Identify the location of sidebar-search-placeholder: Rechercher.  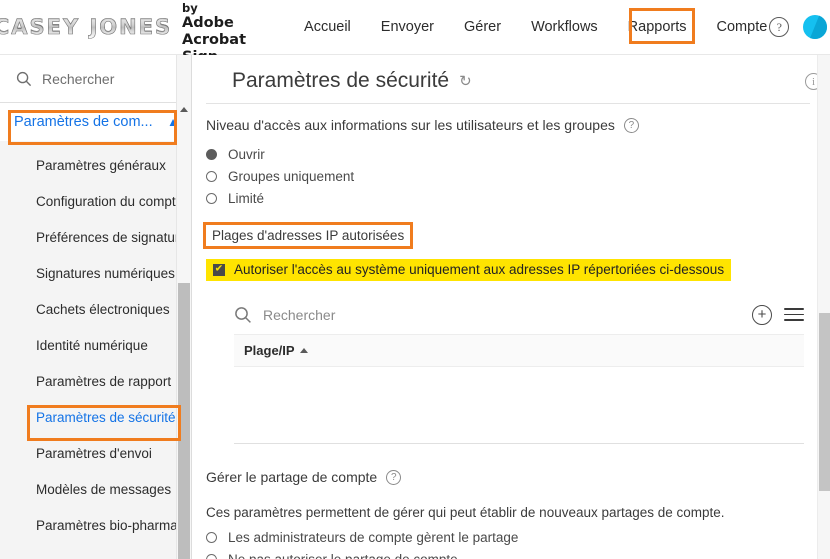
(78, 78).